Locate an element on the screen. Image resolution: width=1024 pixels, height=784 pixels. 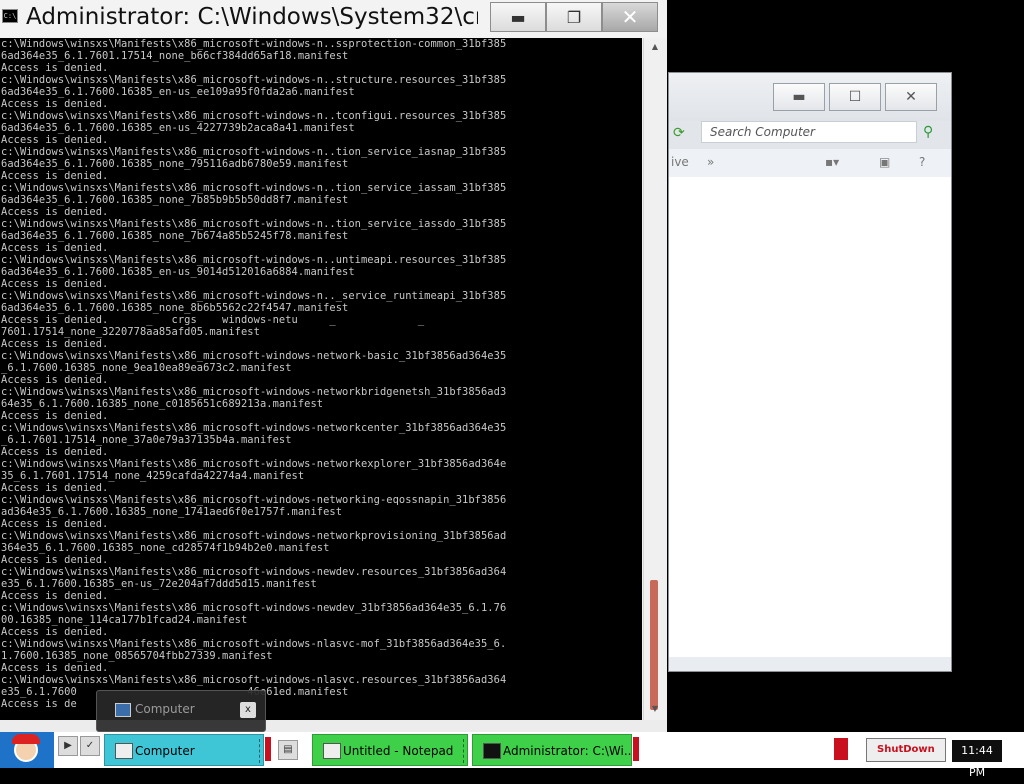
refresh-icon: ⟳ is located at coordinates (681, 133).